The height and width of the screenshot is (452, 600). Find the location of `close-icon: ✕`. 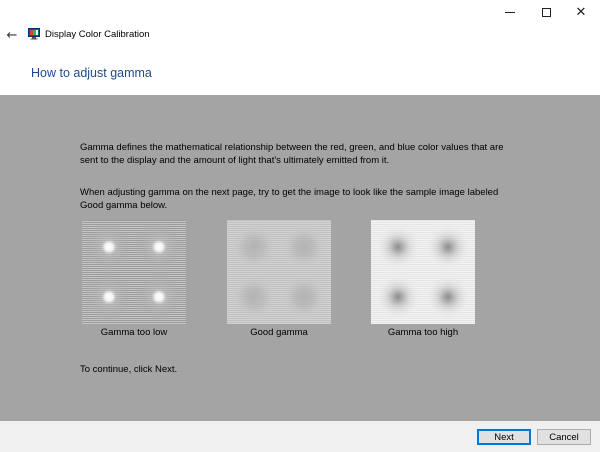

close-icon: ✕ is located at coordinates (581, 12).